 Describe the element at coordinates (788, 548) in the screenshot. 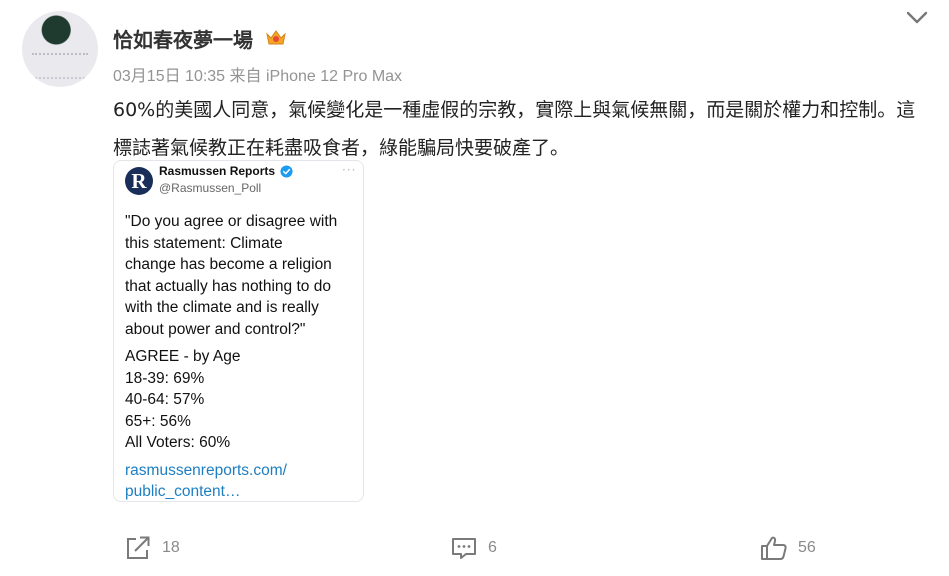

I see `like-action: 56` at that location.